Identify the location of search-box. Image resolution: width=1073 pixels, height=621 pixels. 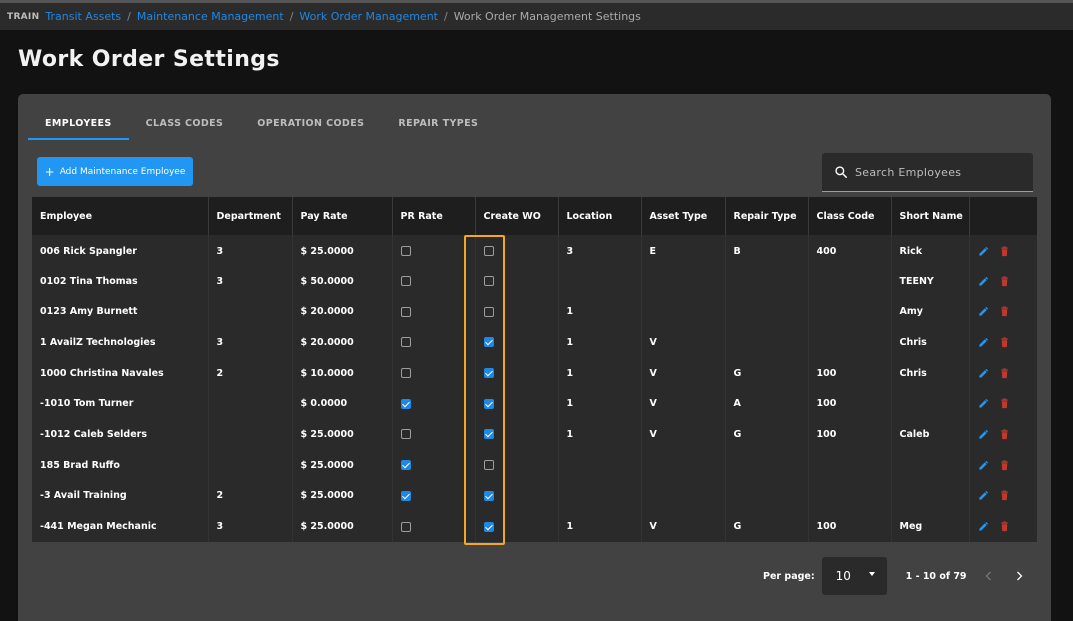
(927, 172).